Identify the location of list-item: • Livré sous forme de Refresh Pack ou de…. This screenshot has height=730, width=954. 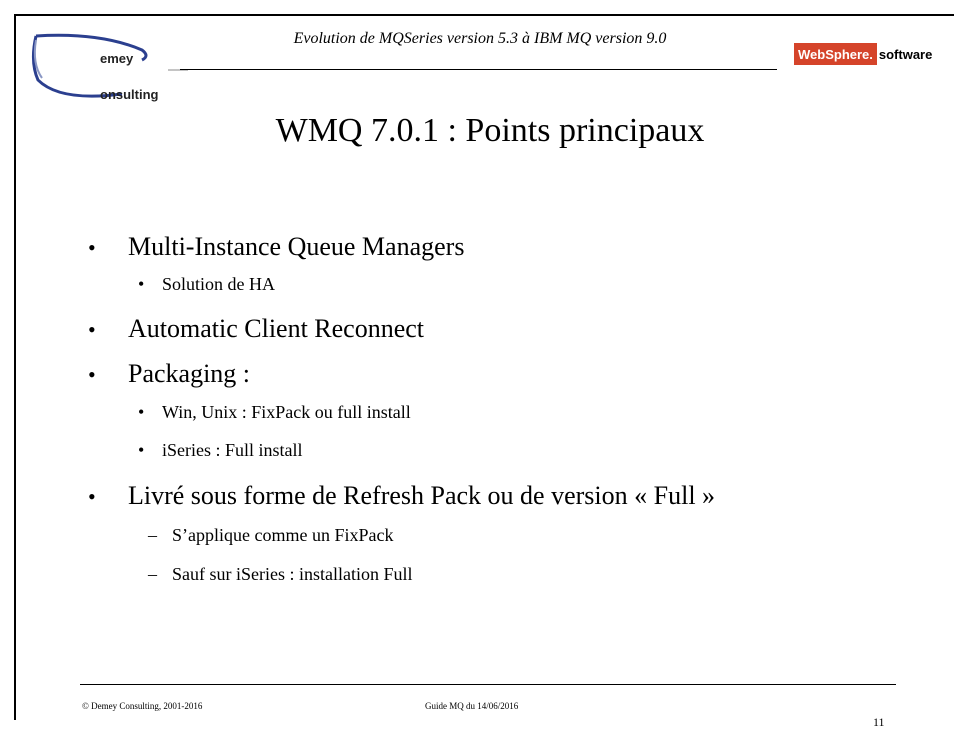
(401, 496).